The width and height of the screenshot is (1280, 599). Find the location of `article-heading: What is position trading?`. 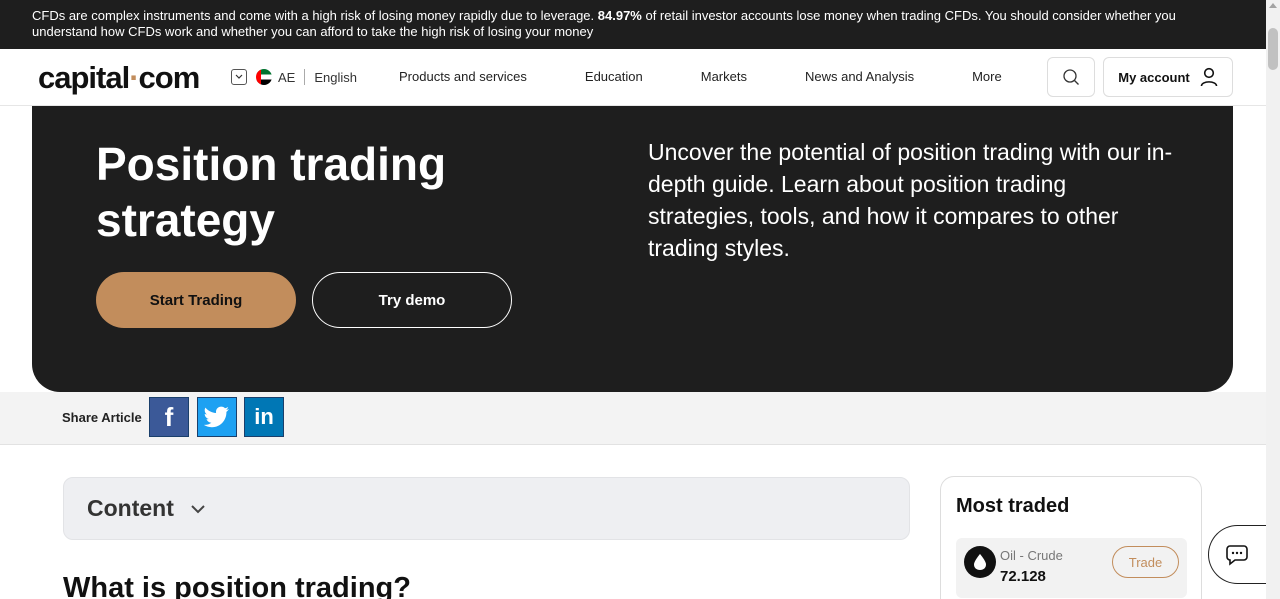

article-heading: What is position trading? is located at coordinates (237, 585).